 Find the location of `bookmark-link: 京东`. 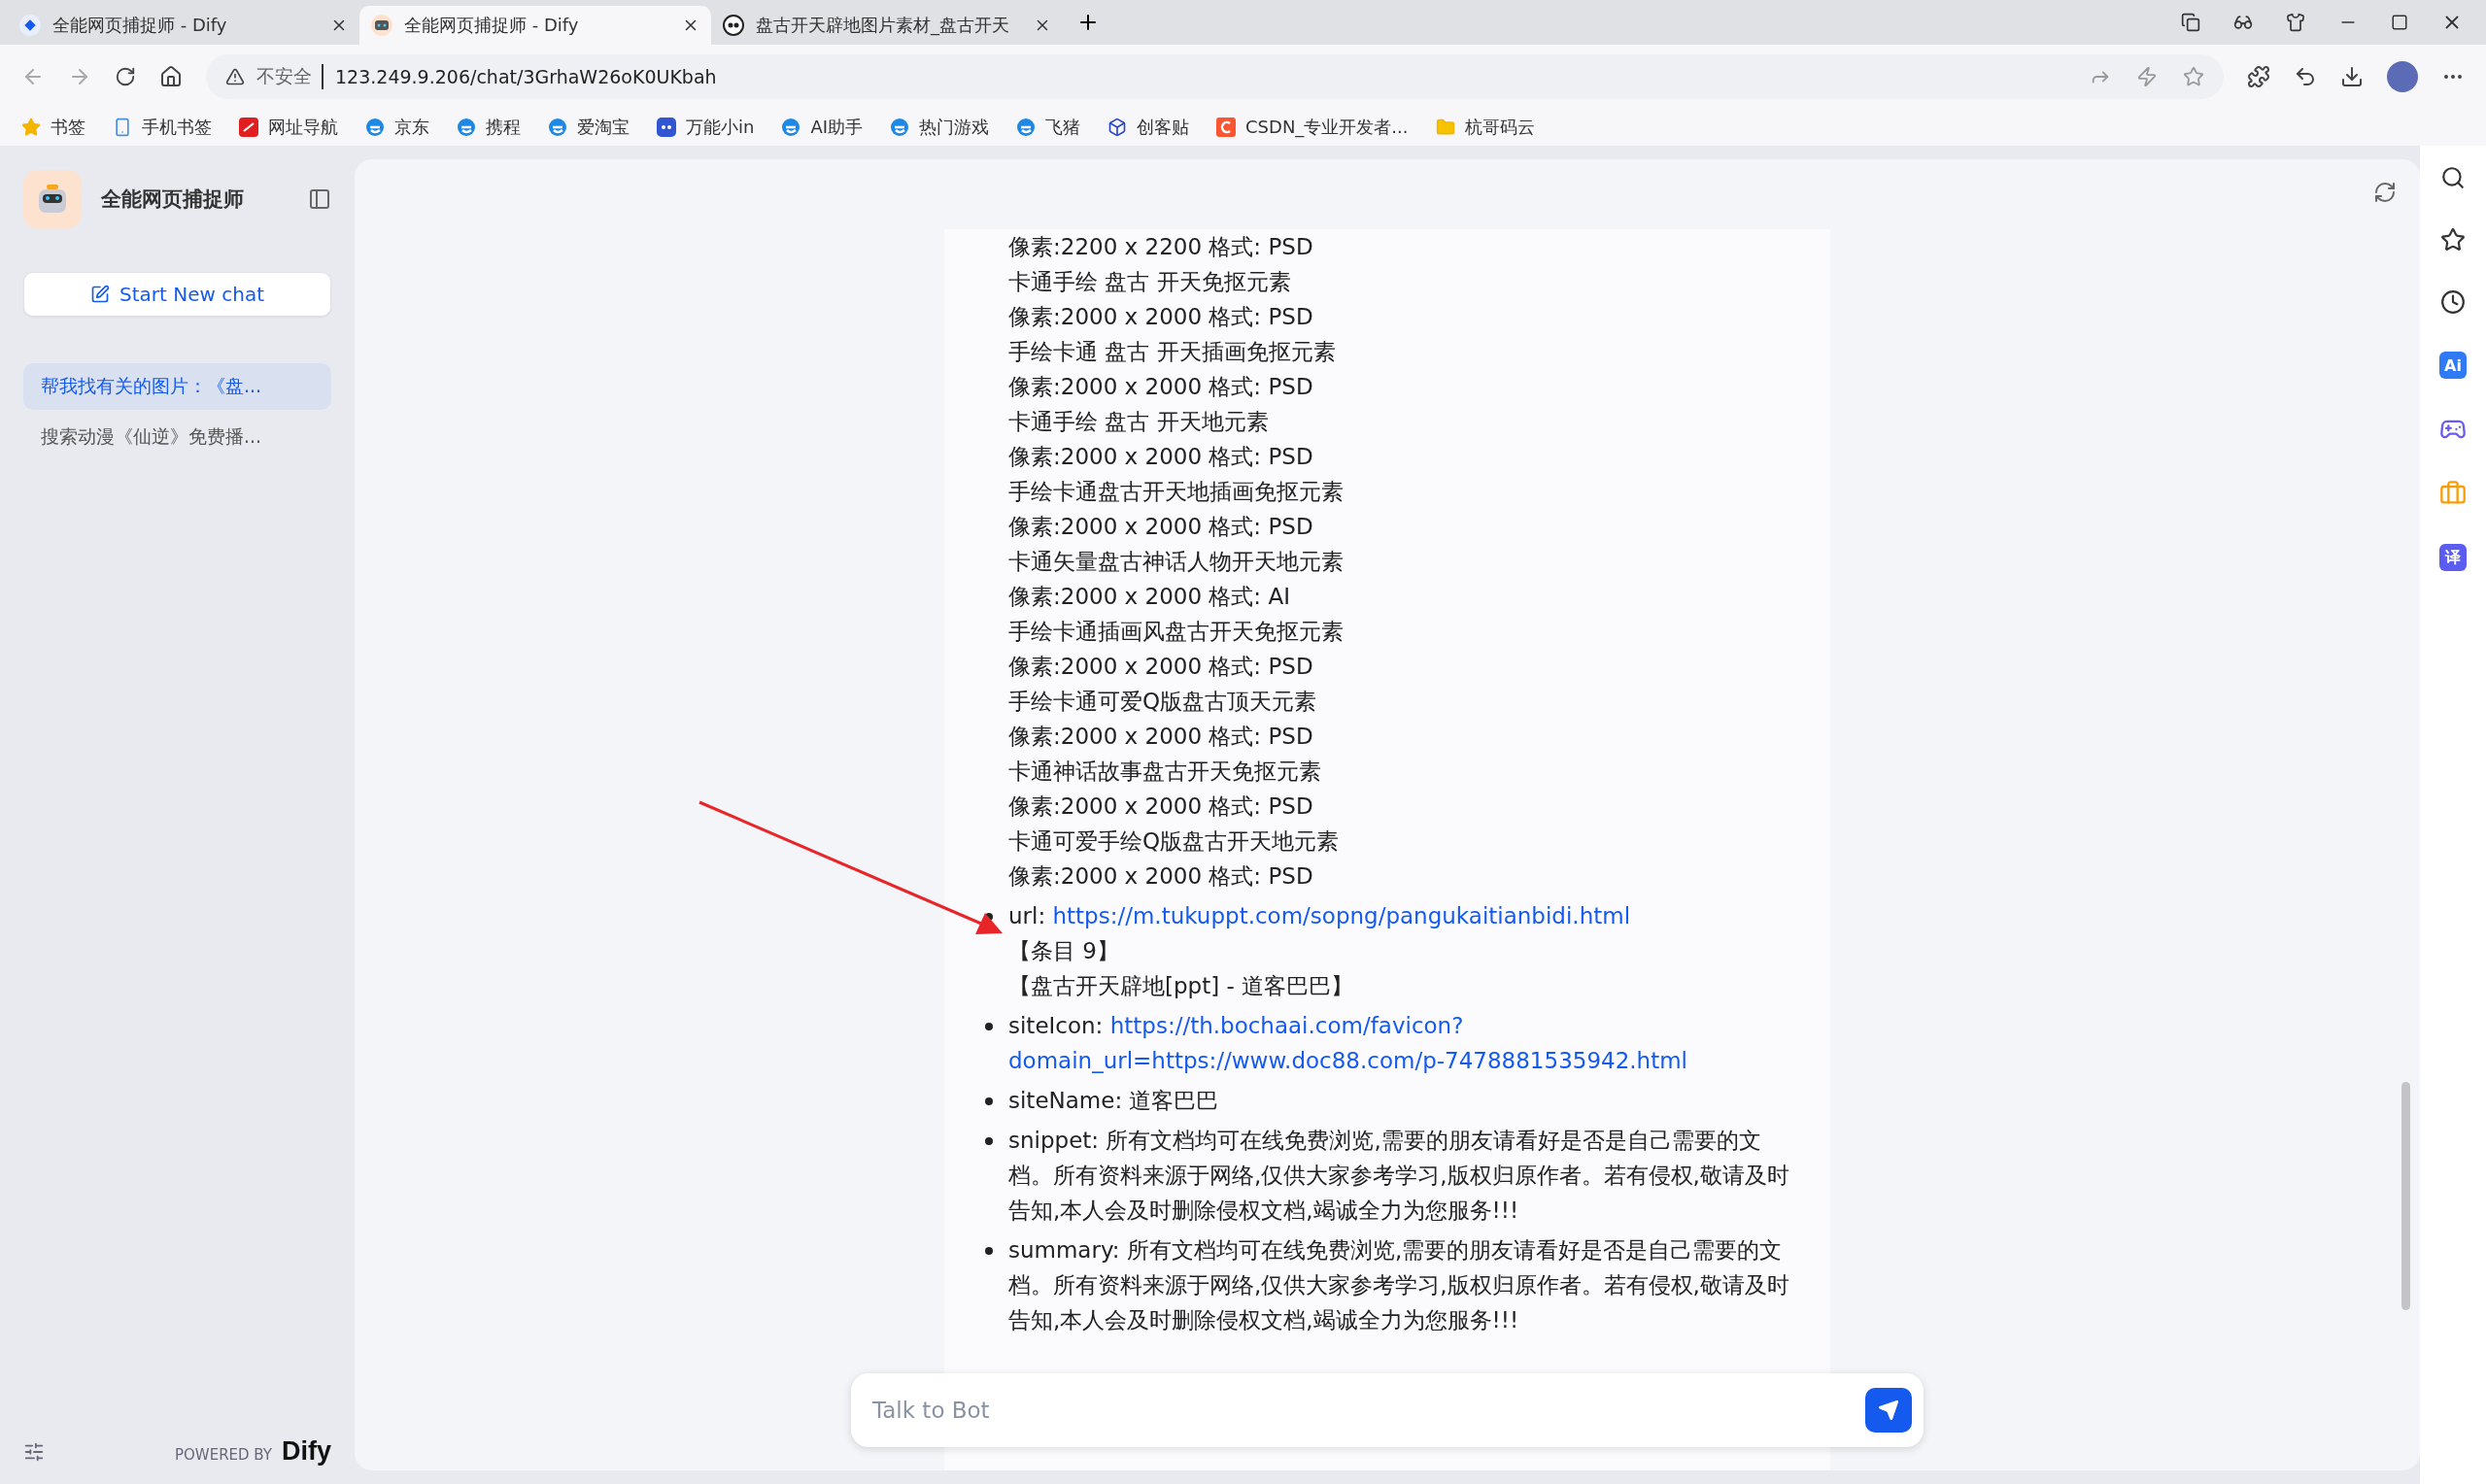

bookmark-link: 京东 is located at coordinates (397, 128).